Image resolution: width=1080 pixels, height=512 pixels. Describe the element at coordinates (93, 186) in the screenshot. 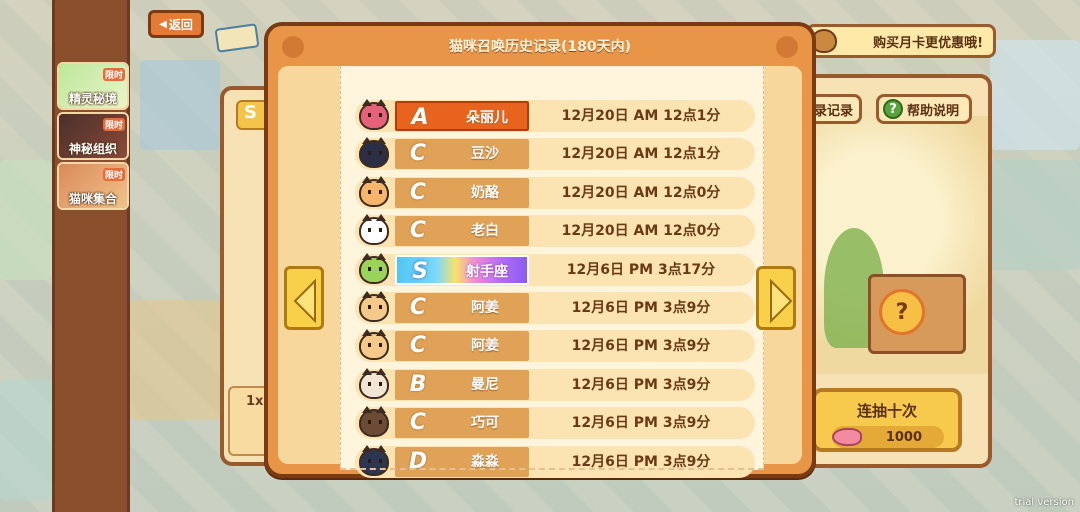

I see `sidebar-item-cat-gathering: 限时 猫咪集合` at that location.